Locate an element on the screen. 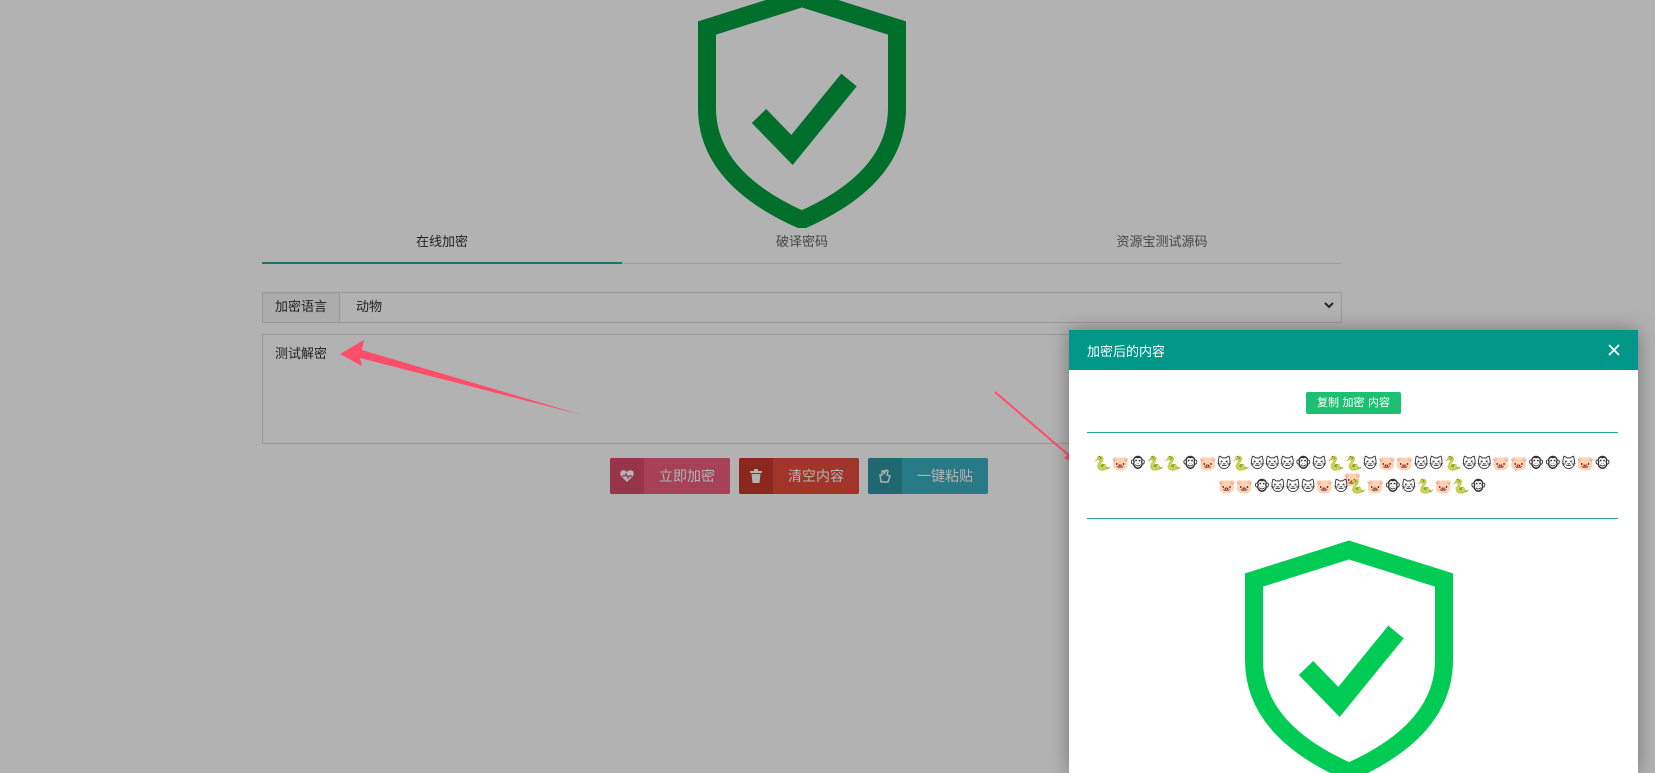  shield-check-icon is located at coordinates (1349, 656).